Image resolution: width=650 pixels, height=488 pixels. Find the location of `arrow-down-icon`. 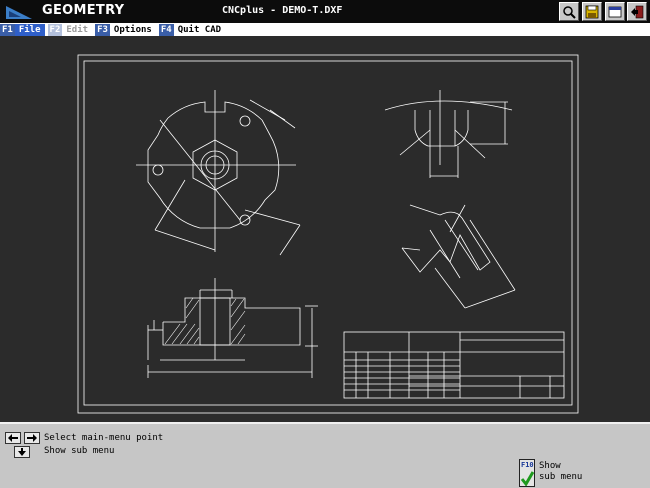

arrow-down-icon is located at coordinates (22, 452).